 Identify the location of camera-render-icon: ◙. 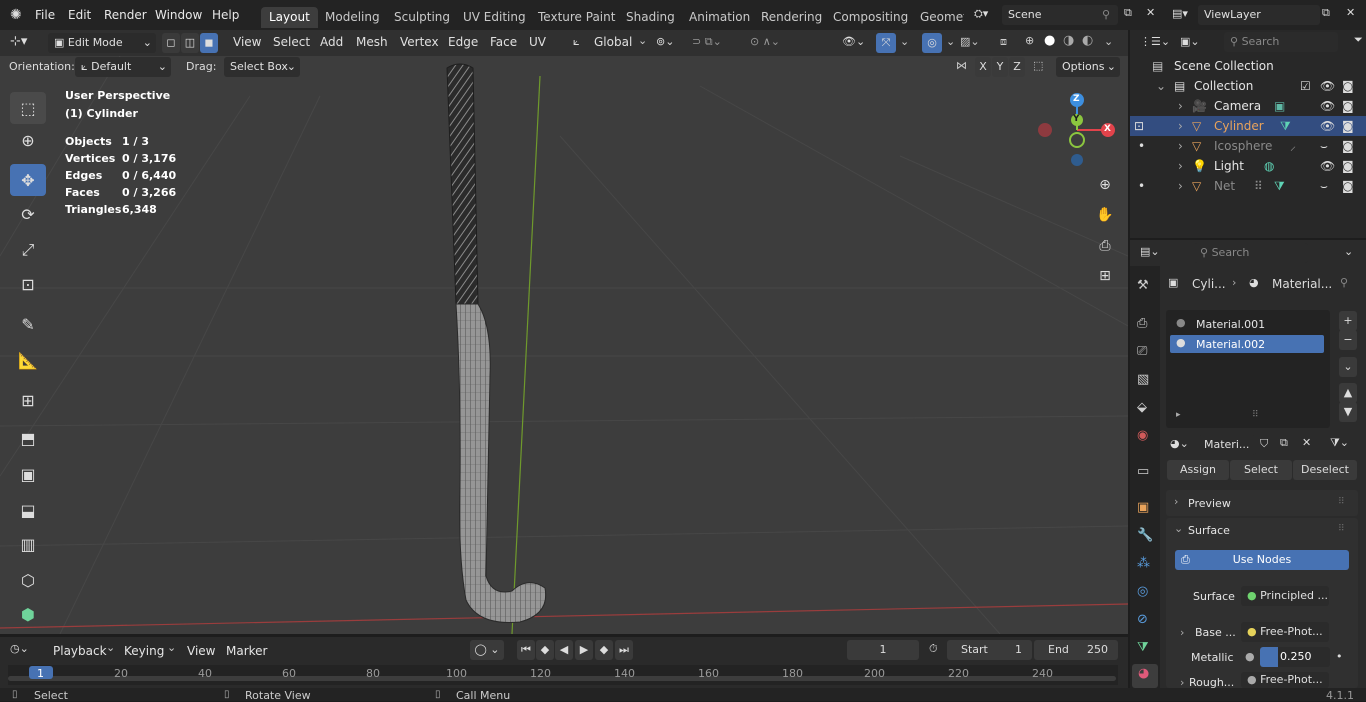
(1348, 186).